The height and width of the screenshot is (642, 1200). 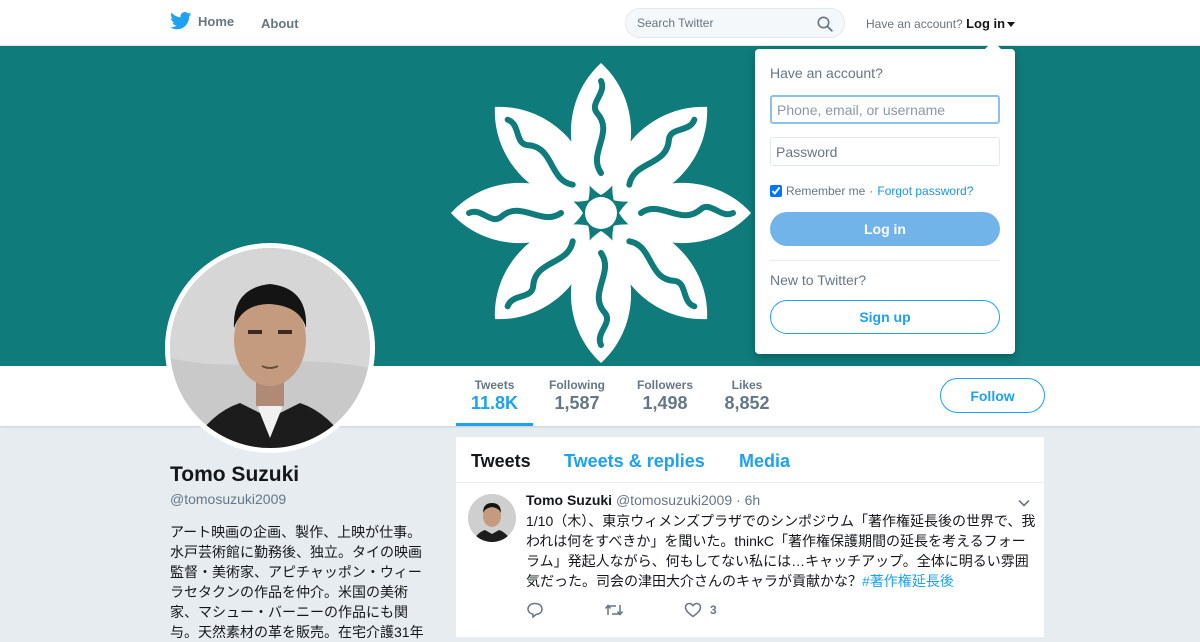 I want to click on avatar-photo, so click(x=270, y=348).